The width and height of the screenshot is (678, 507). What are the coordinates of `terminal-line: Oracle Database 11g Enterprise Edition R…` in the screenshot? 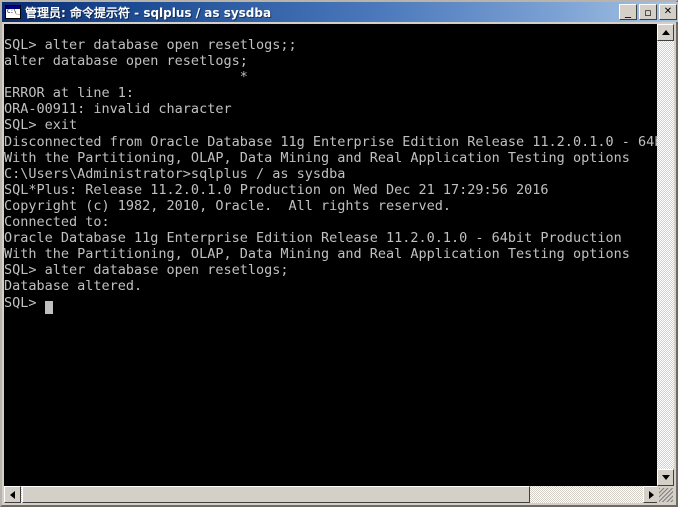 It's located at (313, 238).